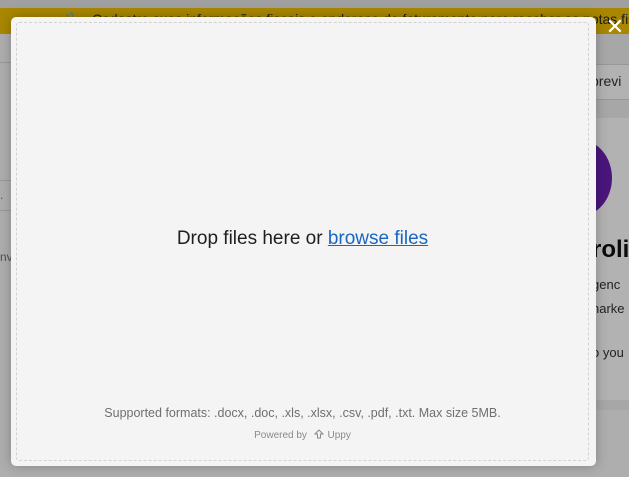  Describe the element at coordinates (280, 435) in the screenshot. I see `powered-by-label: Powered by` at that location.